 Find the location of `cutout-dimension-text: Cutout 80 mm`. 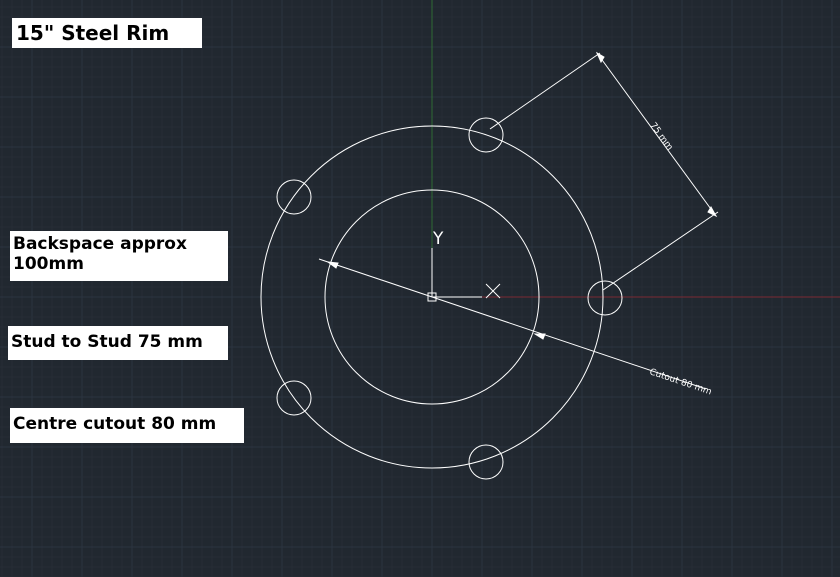

cutout-dimension-text: Cutout 80 mm is located at coordinates (680, 382).